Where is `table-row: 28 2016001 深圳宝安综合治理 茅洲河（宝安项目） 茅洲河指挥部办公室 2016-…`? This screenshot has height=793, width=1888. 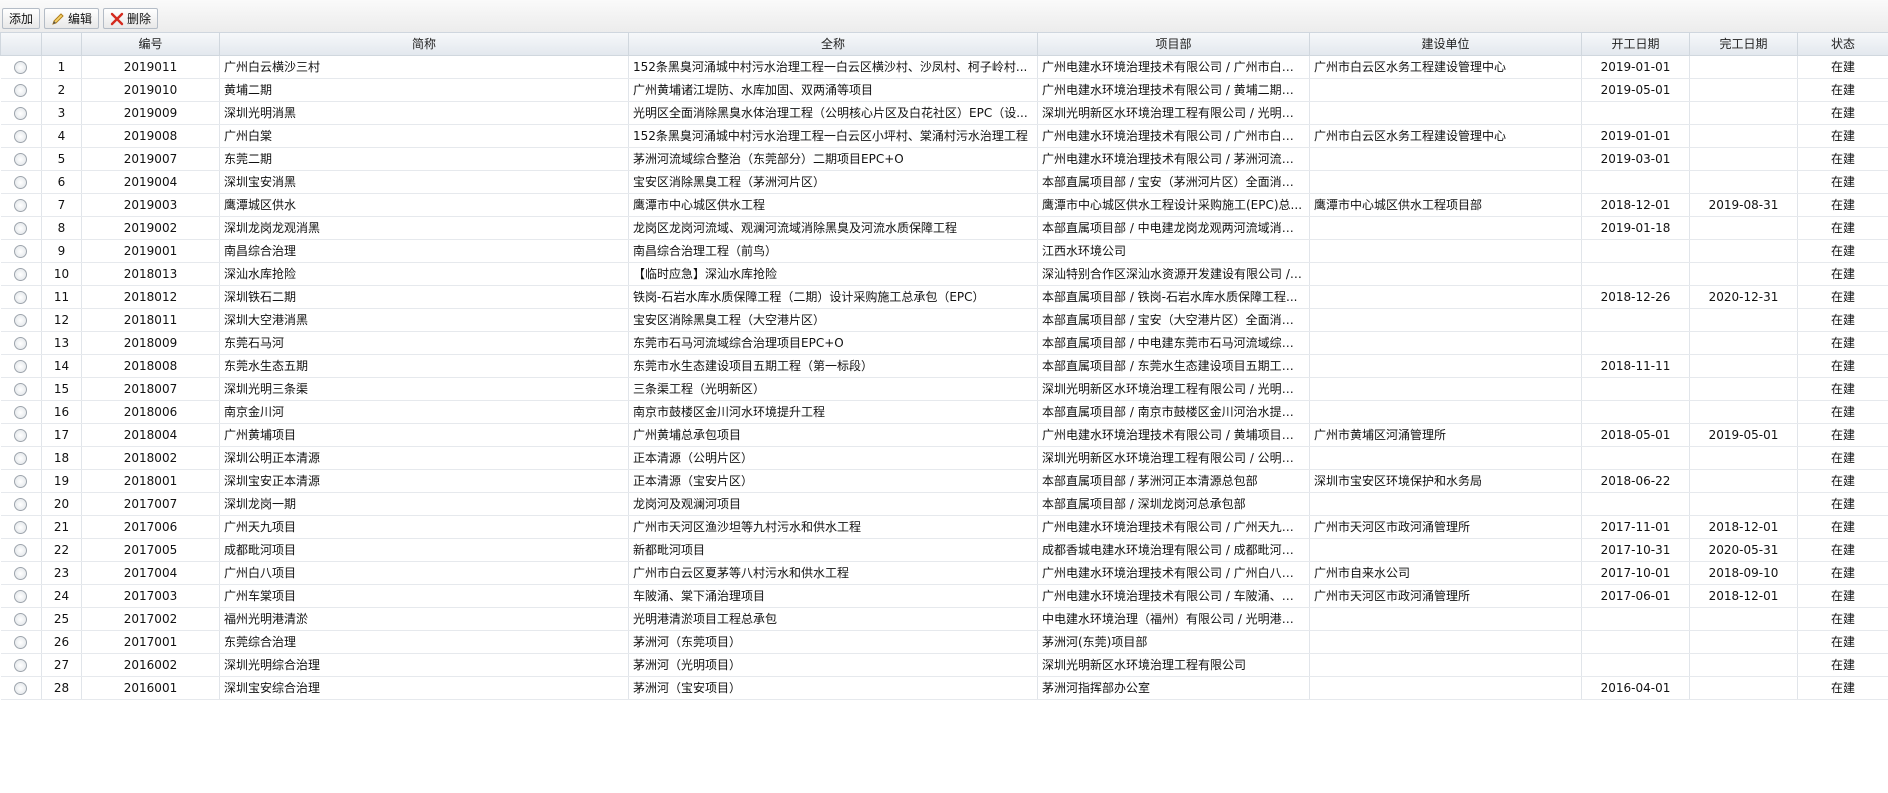
table-row: 28 2016001 深圳宝安综合治理 茅洲河（宝安项目） 茅洲河指挥部办公室 2016-… is located at coordinates (944, 688).